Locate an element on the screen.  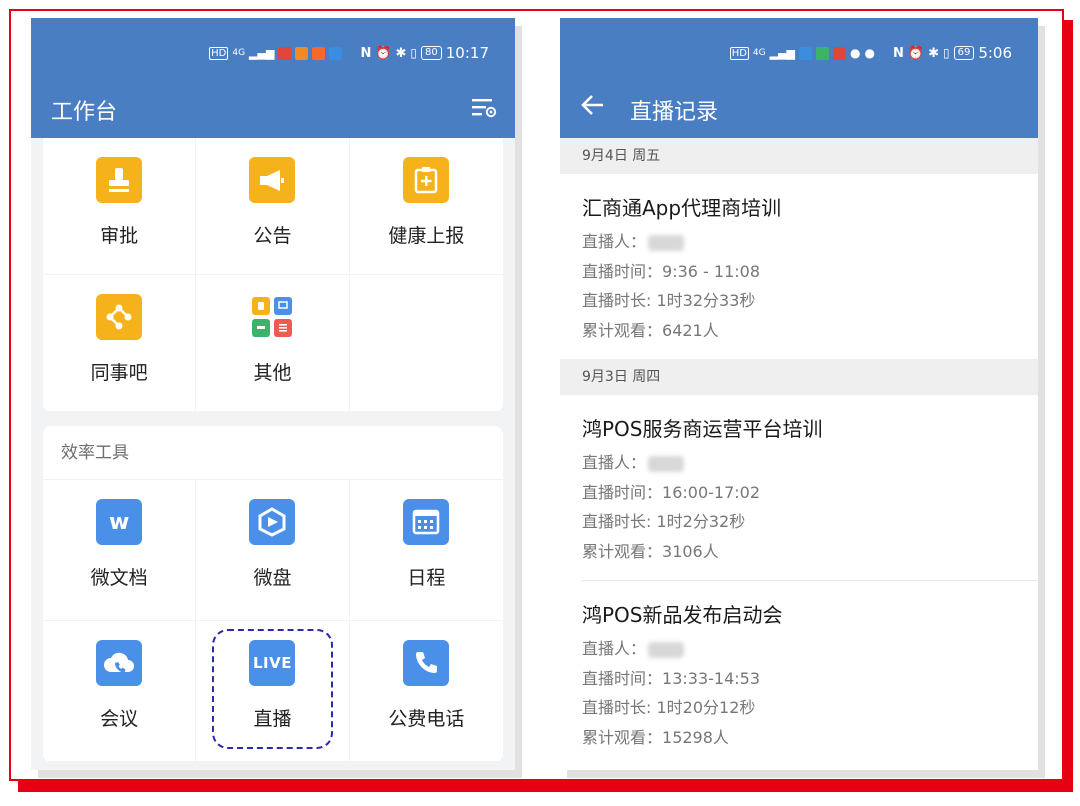
record-title: 鸿POS新品发布启动会 is located at coordinates (682, 615).